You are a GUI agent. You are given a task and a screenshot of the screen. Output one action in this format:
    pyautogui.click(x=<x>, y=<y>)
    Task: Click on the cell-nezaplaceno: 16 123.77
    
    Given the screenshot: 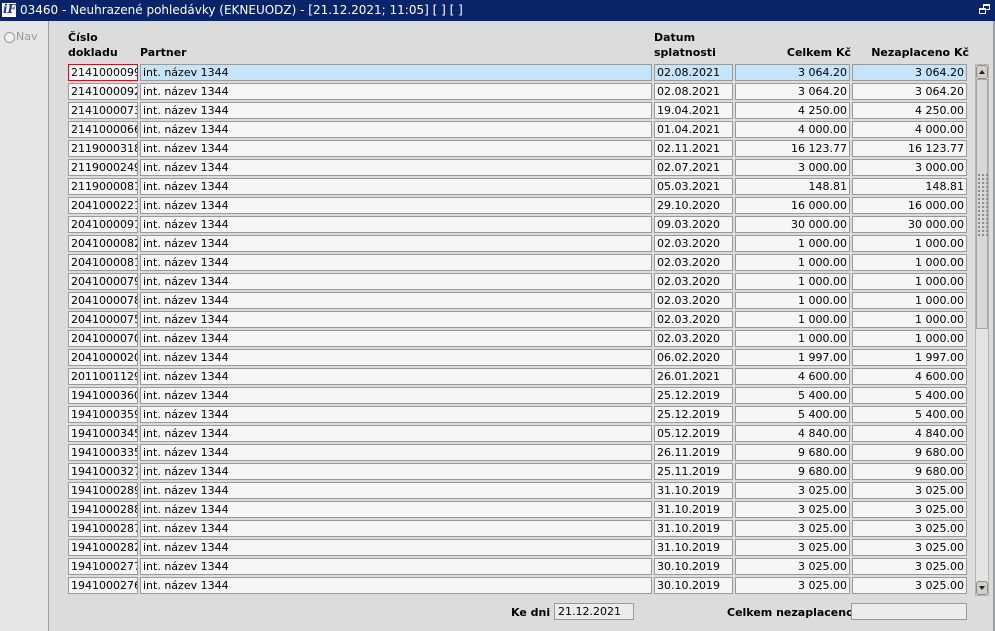 What is the action you would take?
    pyautogui.click(x=909, y=148)
    